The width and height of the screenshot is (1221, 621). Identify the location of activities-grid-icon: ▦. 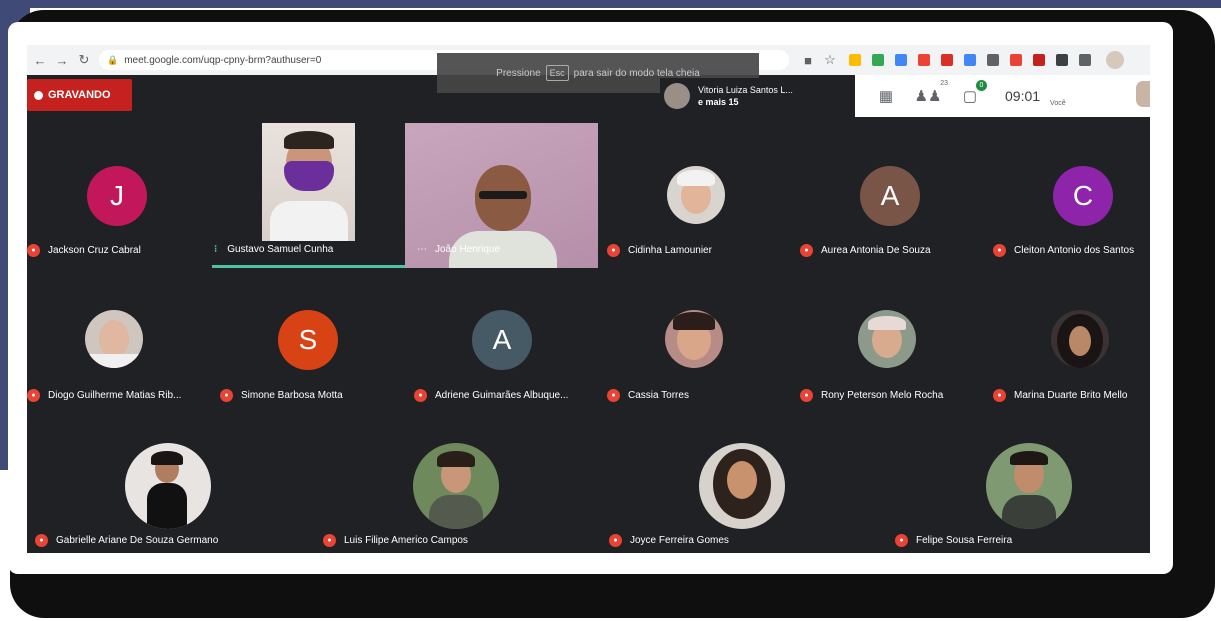
(886, 96).